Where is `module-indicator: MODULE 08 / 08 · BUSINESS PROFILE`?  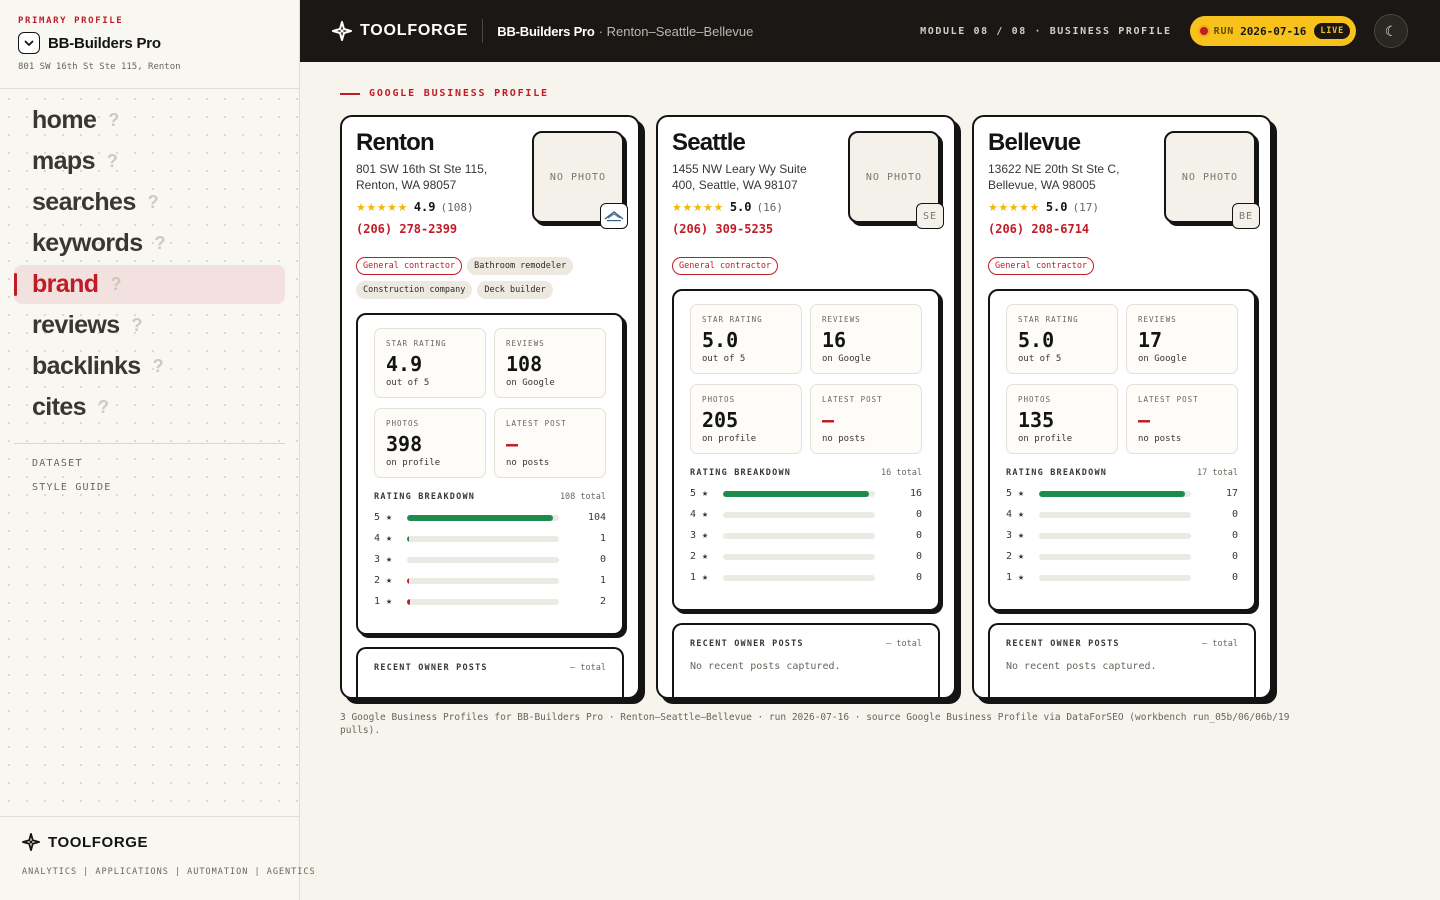
module-indicator: MODULE 08 / 08 · BUSINESS PROFILE is located at coordinates (1046, 31).